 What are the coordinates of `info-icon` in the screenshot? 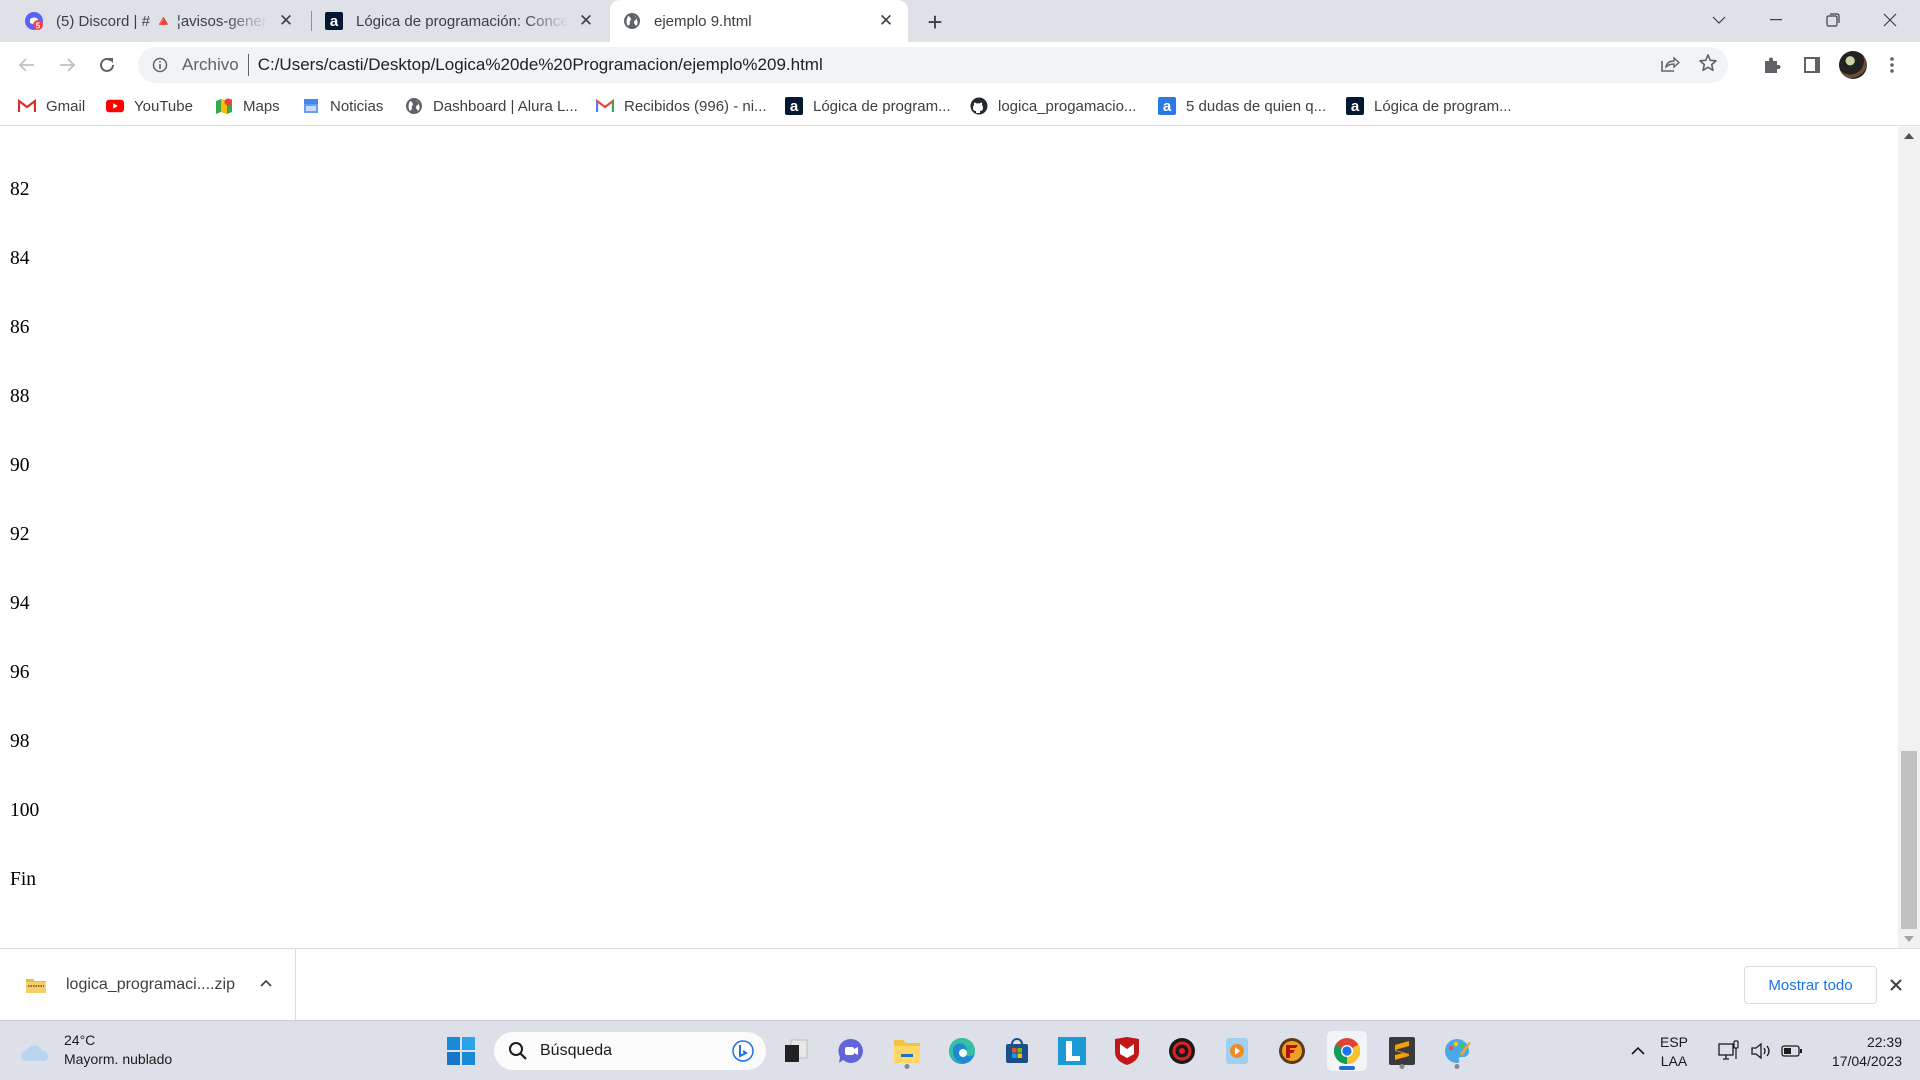 It's located at (160, 65).